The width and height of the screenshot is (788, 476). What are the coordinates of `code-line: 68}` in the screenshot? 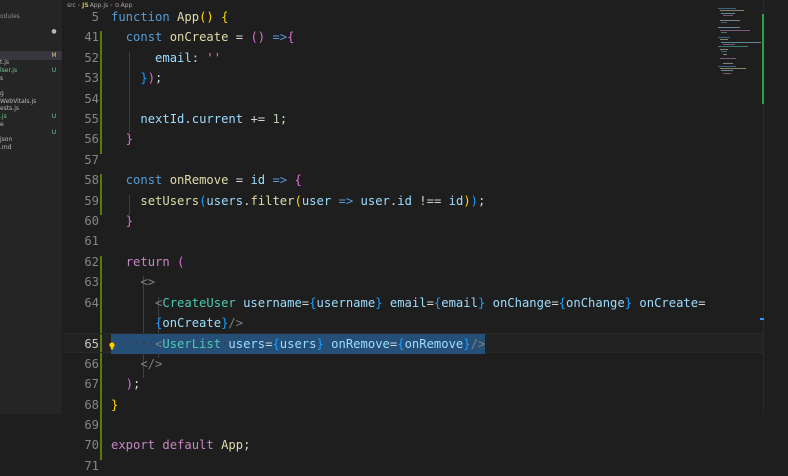 It's located at (413, 405).